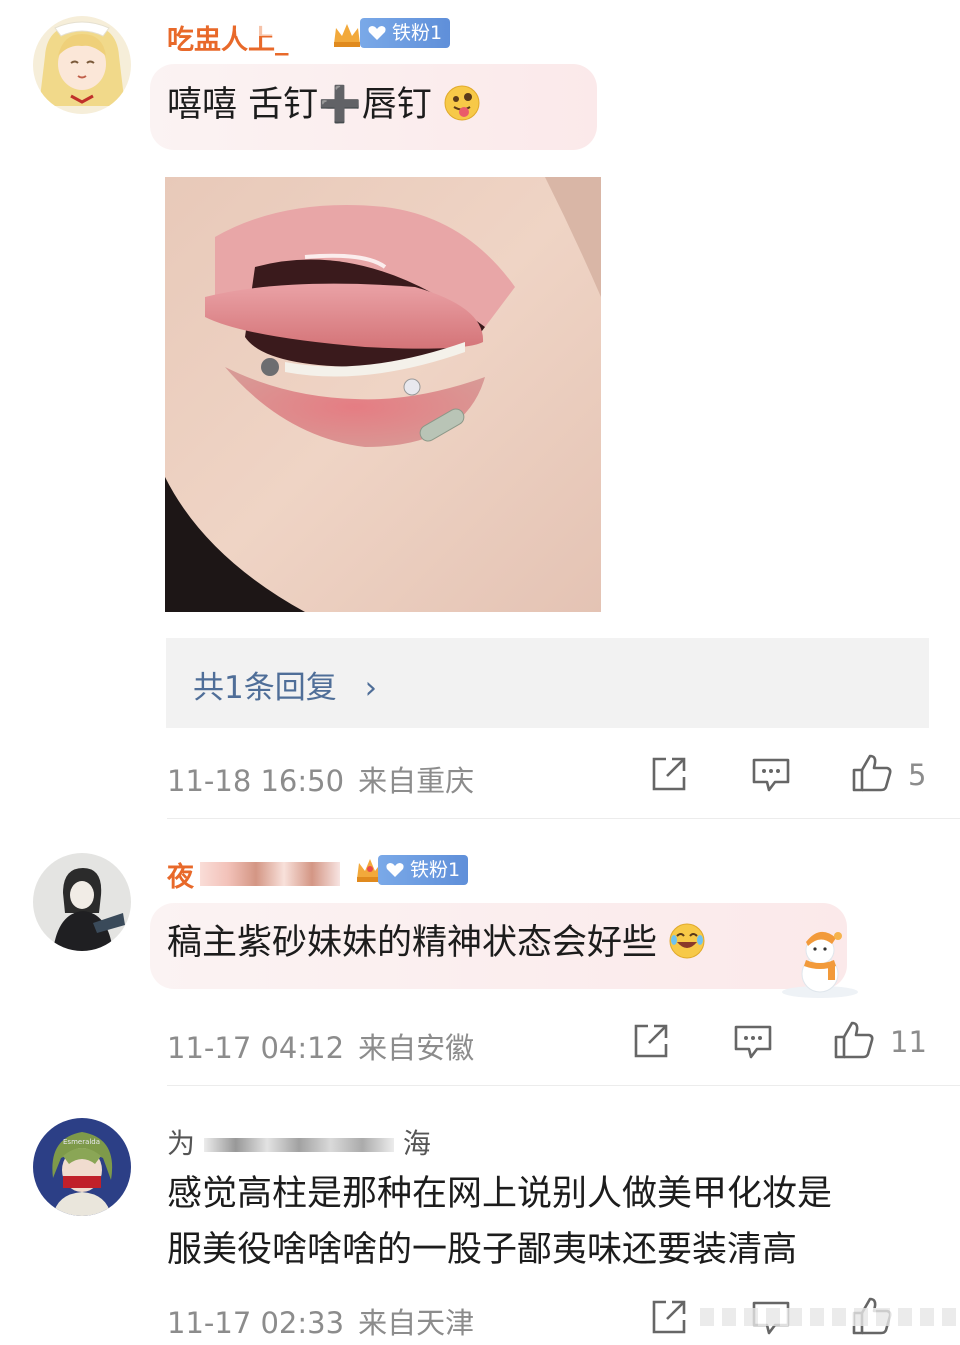 This screenshot has height=1345, width=960. I want to click on username-obscured, so click(298, 1145).